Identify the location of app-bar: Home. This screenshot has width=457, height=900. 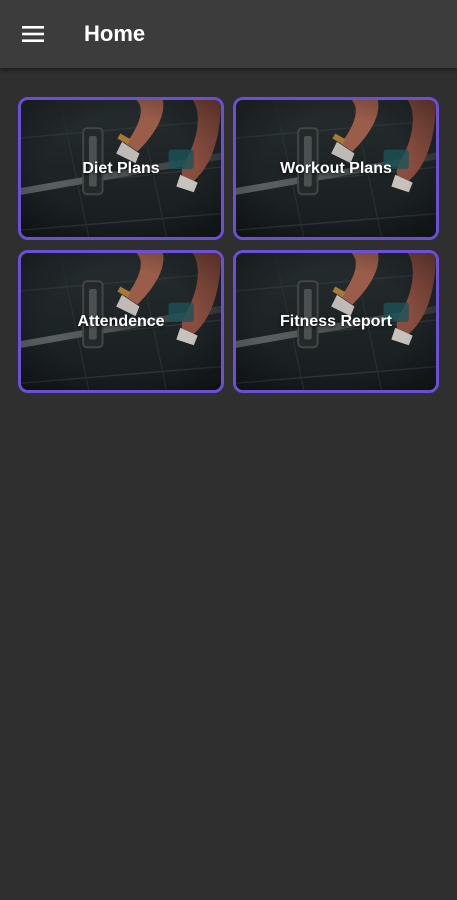
(228, 34).